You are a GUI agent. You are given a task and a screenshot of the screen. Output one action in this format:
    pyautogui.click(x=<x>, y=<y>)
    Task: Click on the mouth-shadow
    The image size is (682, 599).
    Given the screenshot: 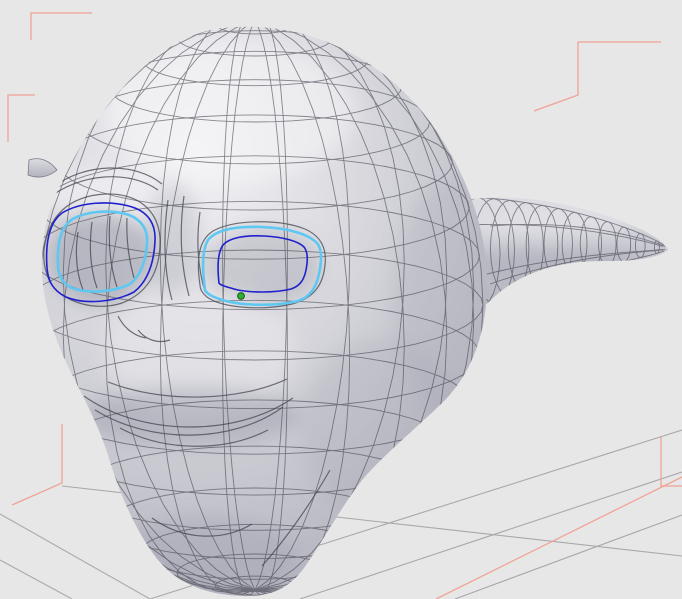 What is the action you would take?
    pyautogui.click(x=190, y=416)
    